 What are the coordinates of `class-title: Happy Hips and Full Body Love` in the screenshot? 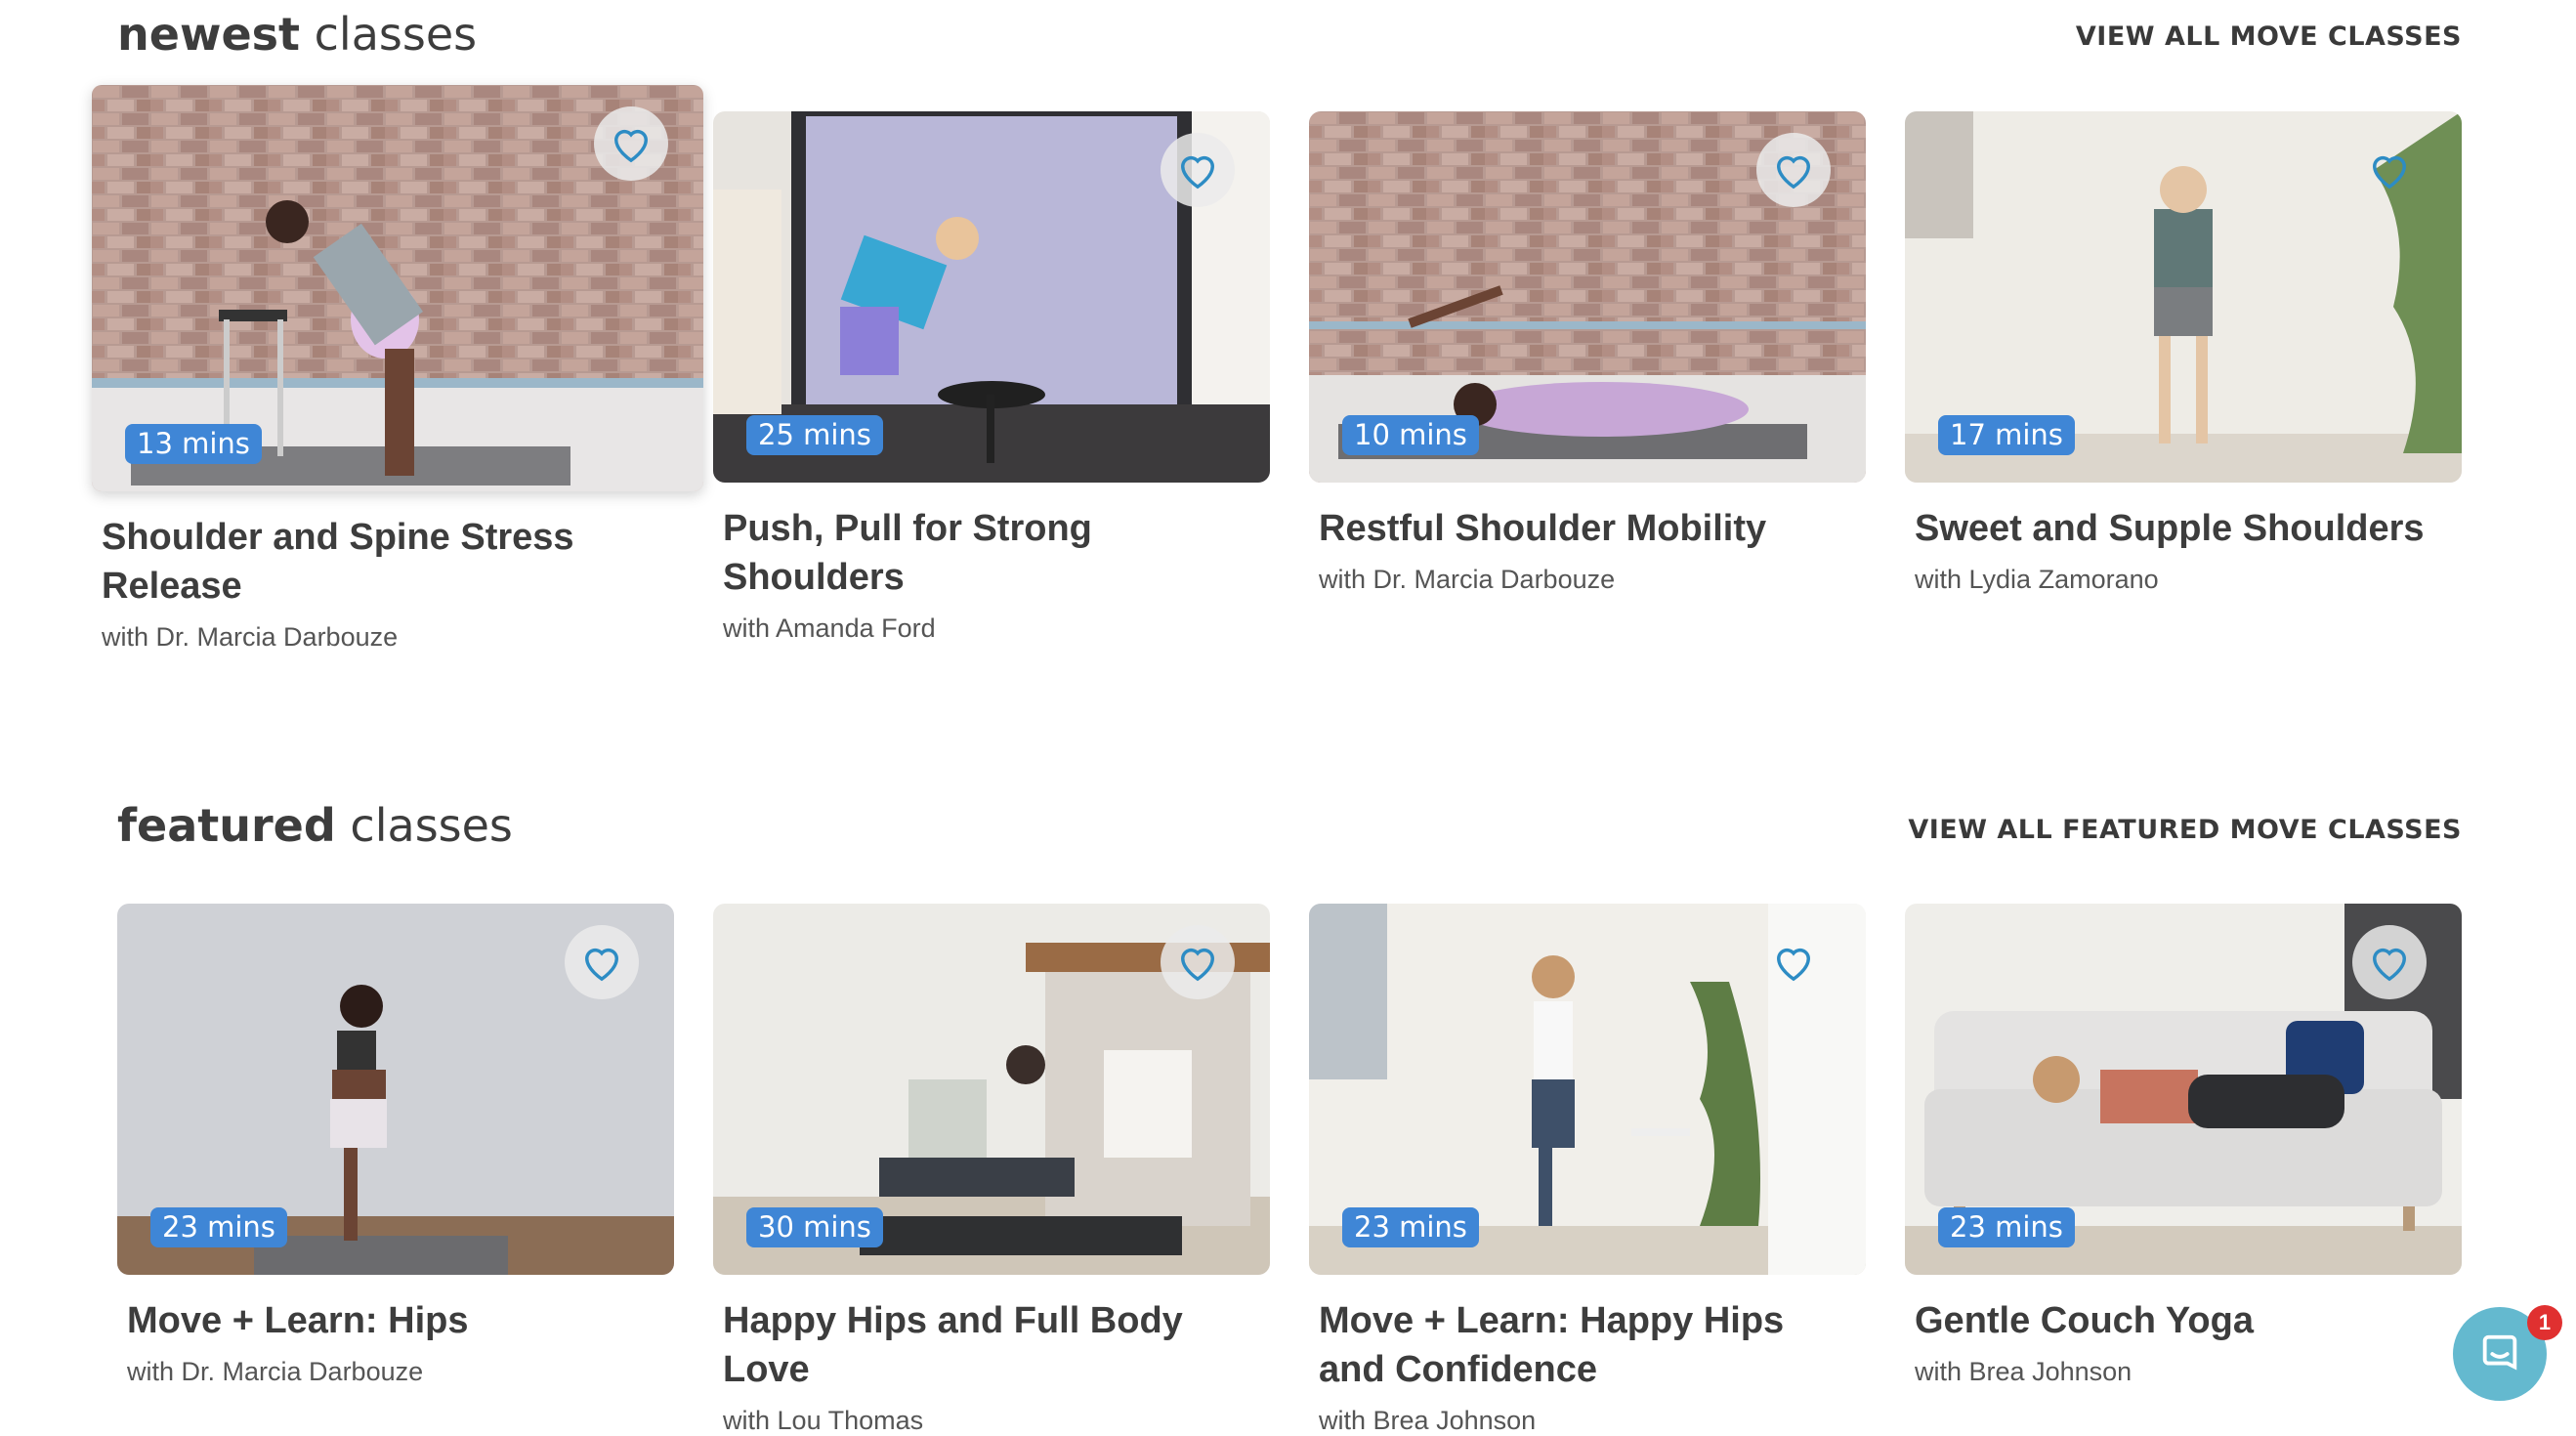 It's located at (991, 1345).